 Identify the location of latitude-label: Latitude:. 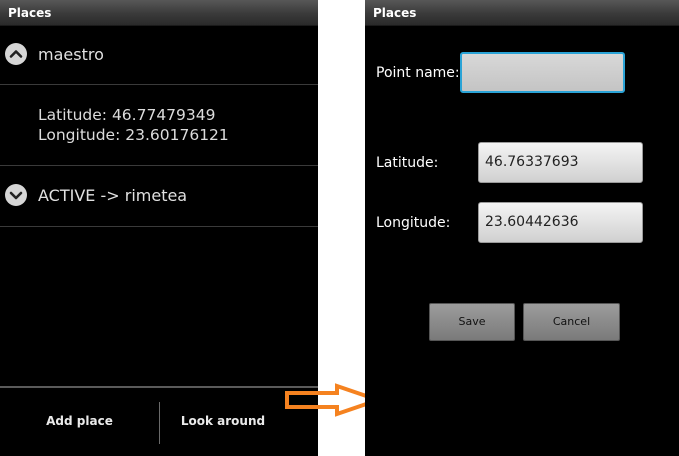
(407, 163).